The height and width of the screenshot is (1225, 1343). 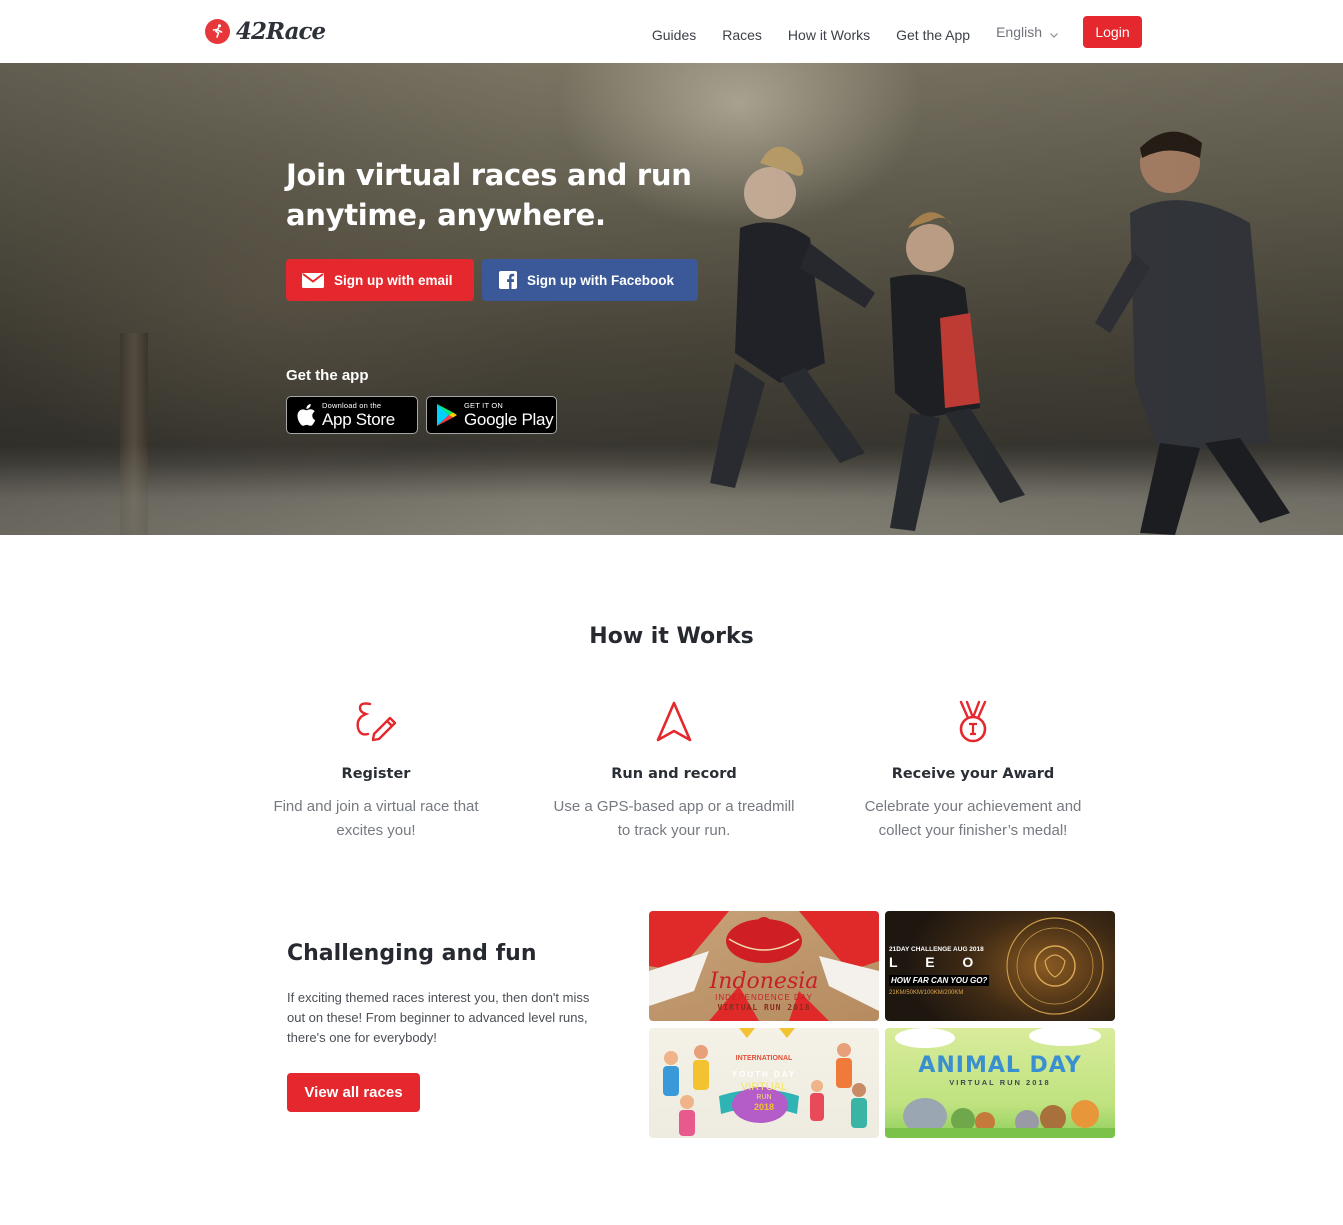 What do you see at coordinates (674, 830) in the screenshot?
I see `step-run-record-line2: to track your run.` at bounding box center [674, 830].